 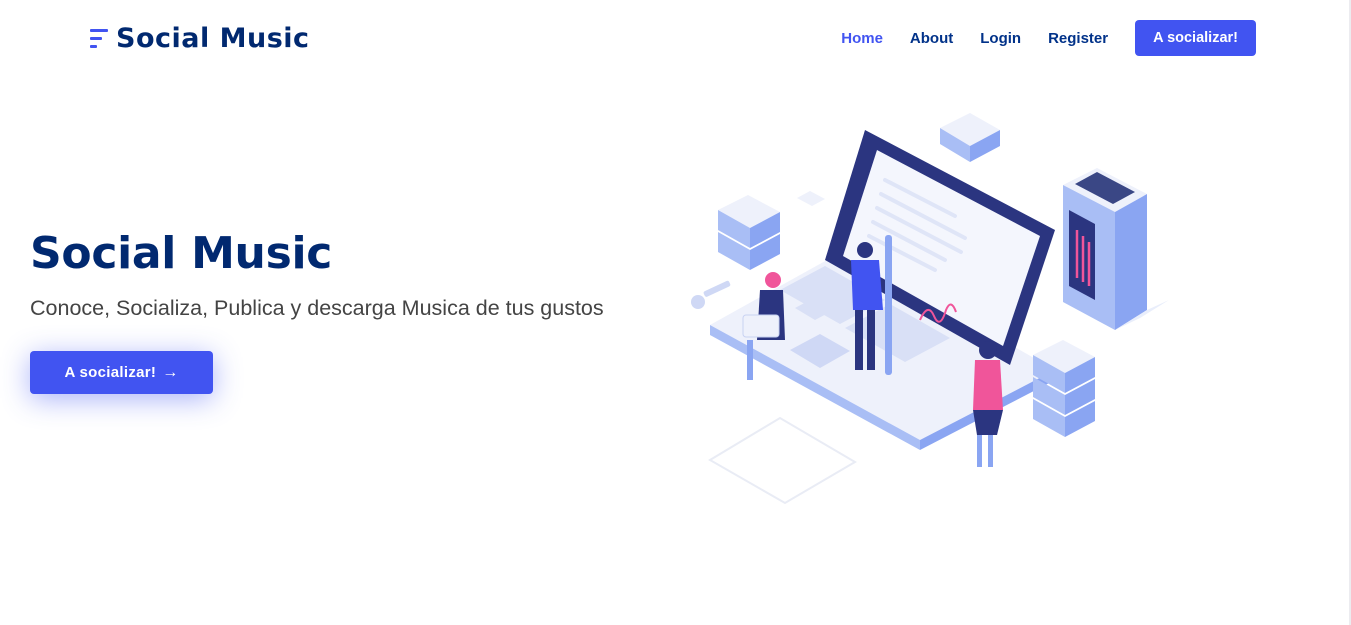 I want to click on main-nav: Home About Login Register A socializar!, so click(x=1035, y=38).